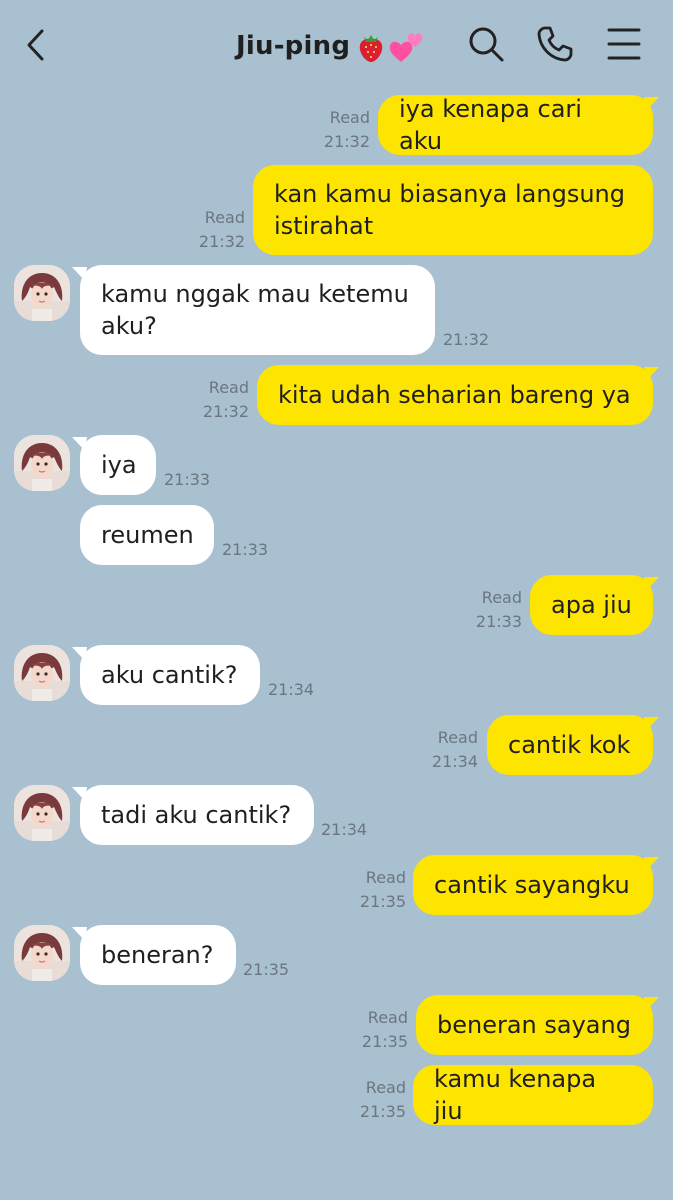 This screenshot has width=673, height=1200. I want to click on chat-header: Jiu-ping, so click(336, 45).